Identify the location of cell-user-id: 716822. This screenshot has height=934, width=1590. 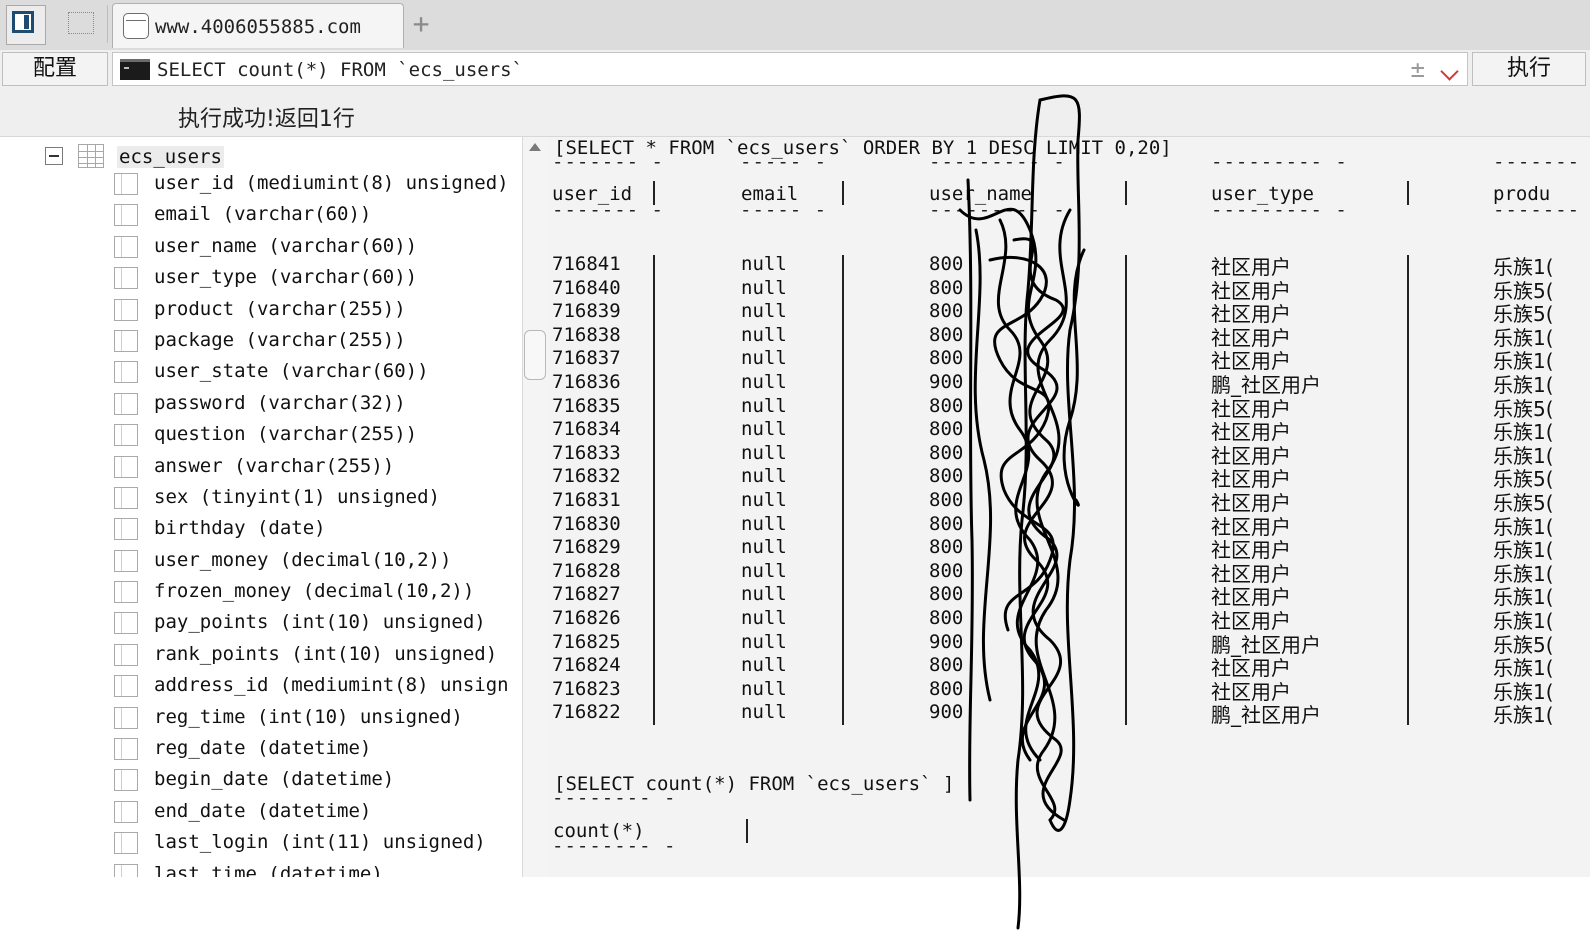
(586, 712).